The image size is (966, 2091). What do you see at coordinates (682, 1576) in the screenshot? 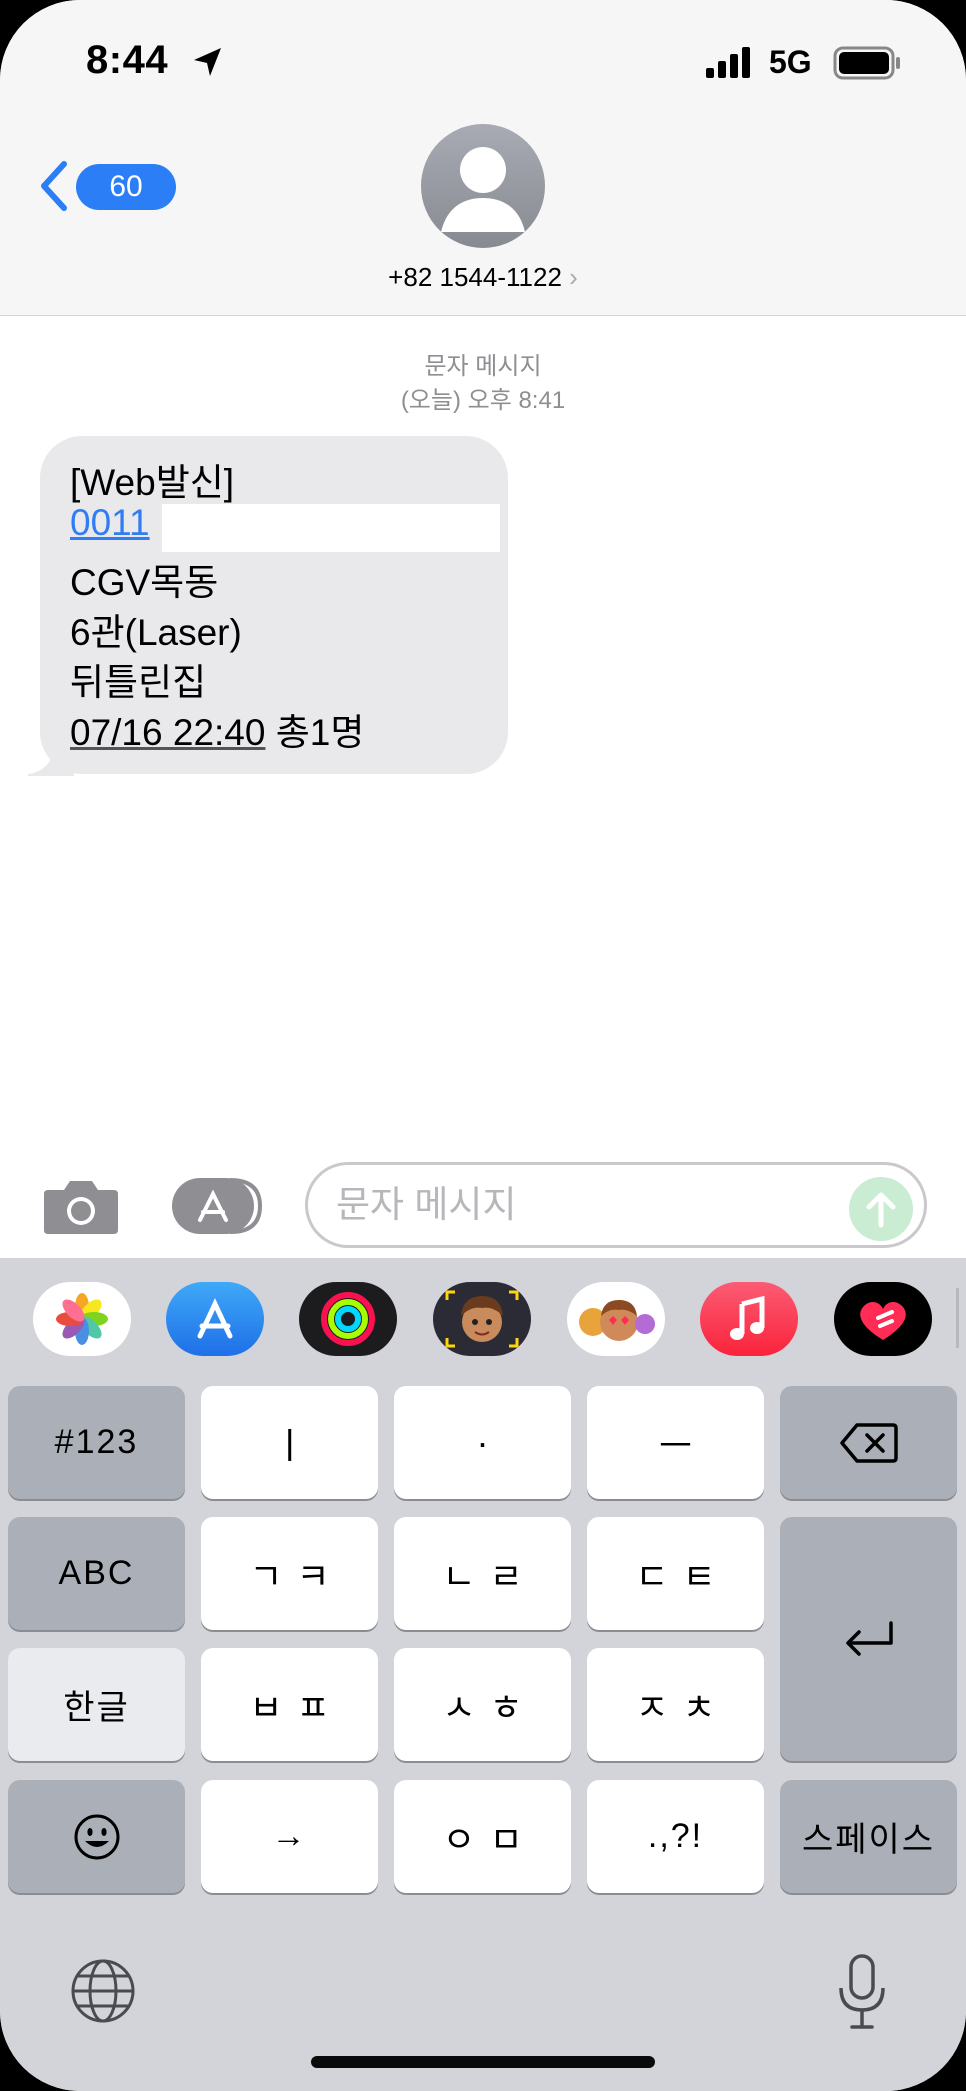
I see `key-label: ㄷㅌ` at bounding box center [682, 1576].